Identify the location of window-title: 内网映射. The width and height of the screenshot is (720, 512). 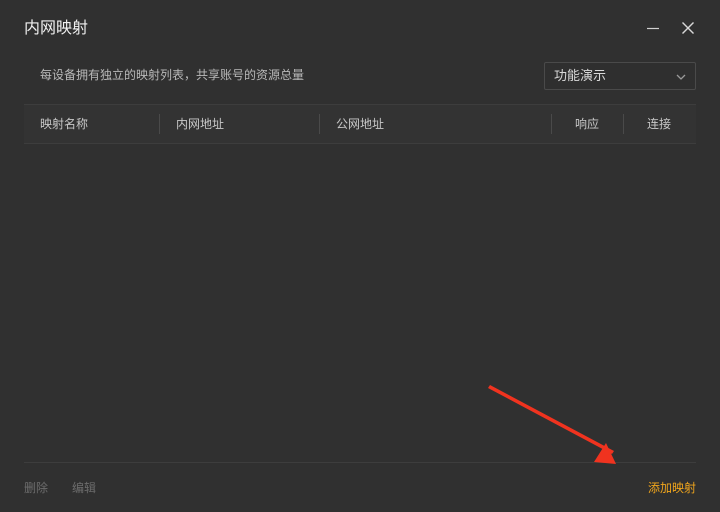
(56, 27).